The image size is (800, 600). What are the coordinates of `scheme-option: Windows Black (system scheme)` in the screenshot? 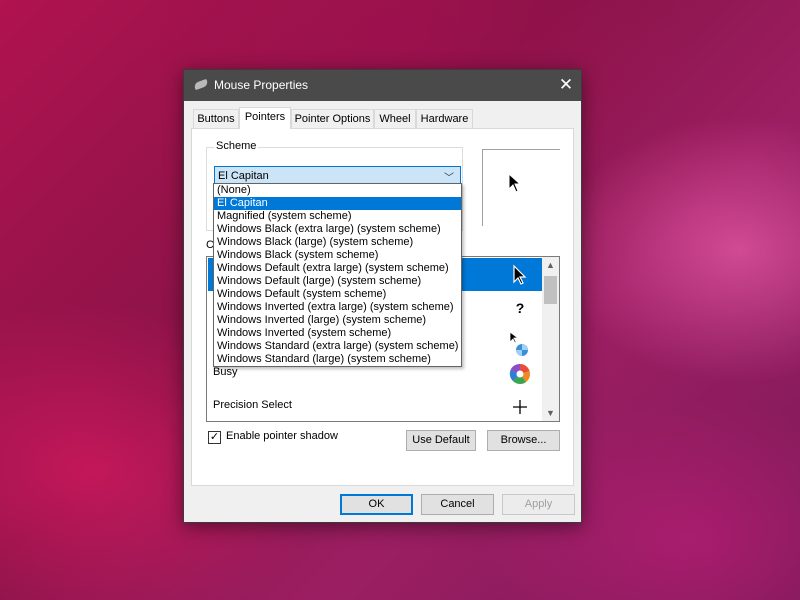 It's located at (337, 255).